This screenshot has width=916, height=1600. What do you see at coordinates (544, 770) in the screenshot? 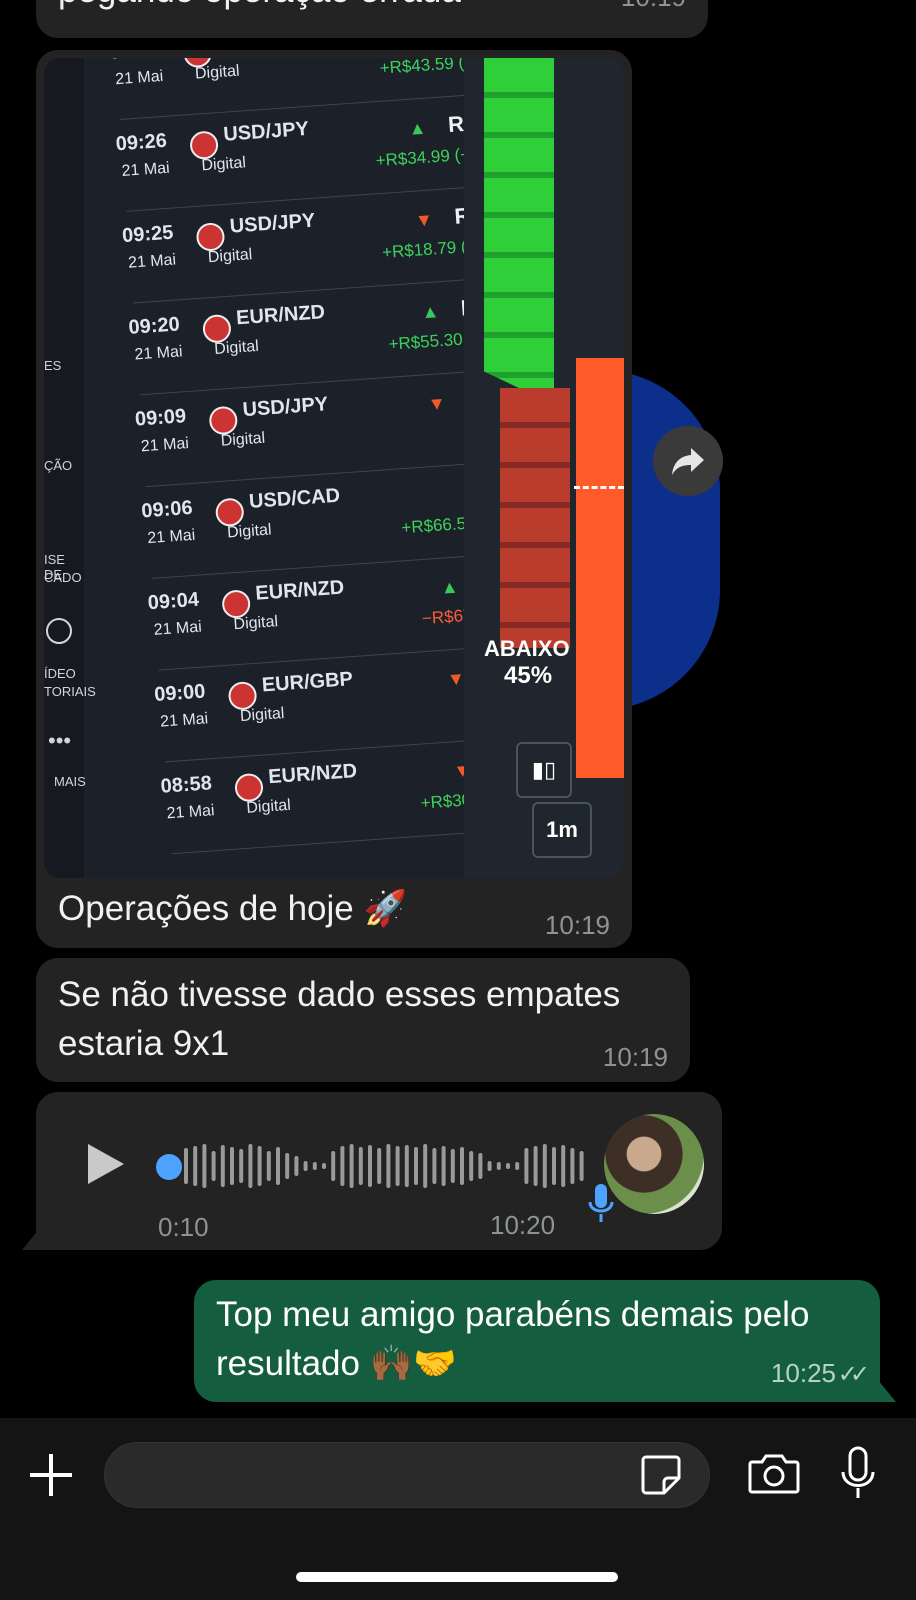
I see `candle-type-button: ▮▯` at bounding box center [544, 770].